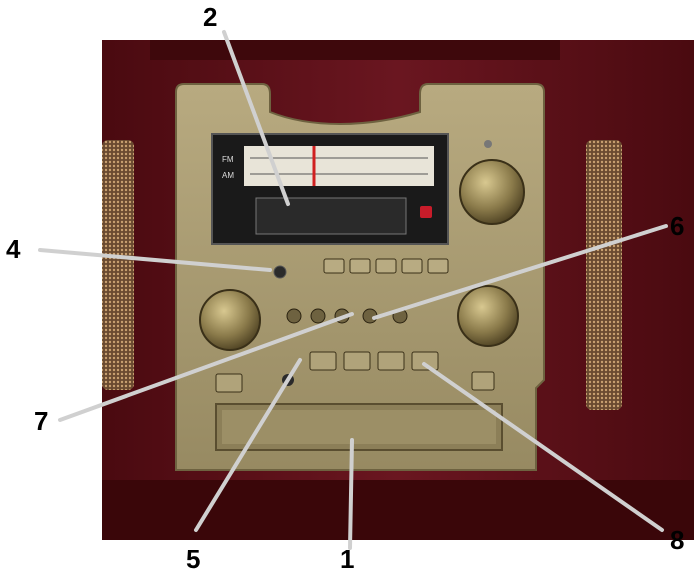  I want to click on callout-8: 8, so click(677, 540).